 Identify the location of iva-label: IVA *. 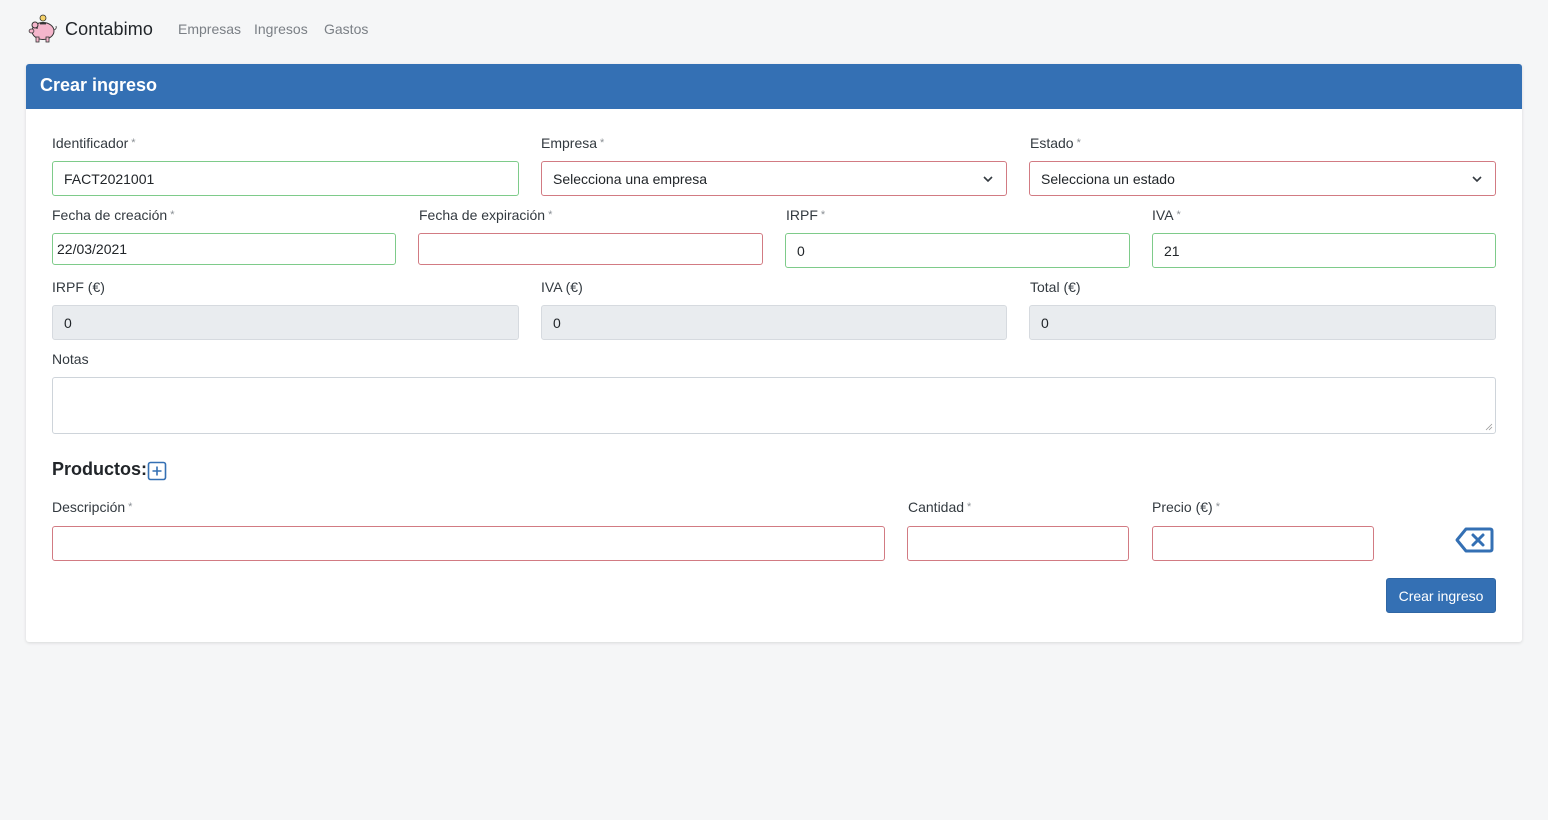
(1166, 215).